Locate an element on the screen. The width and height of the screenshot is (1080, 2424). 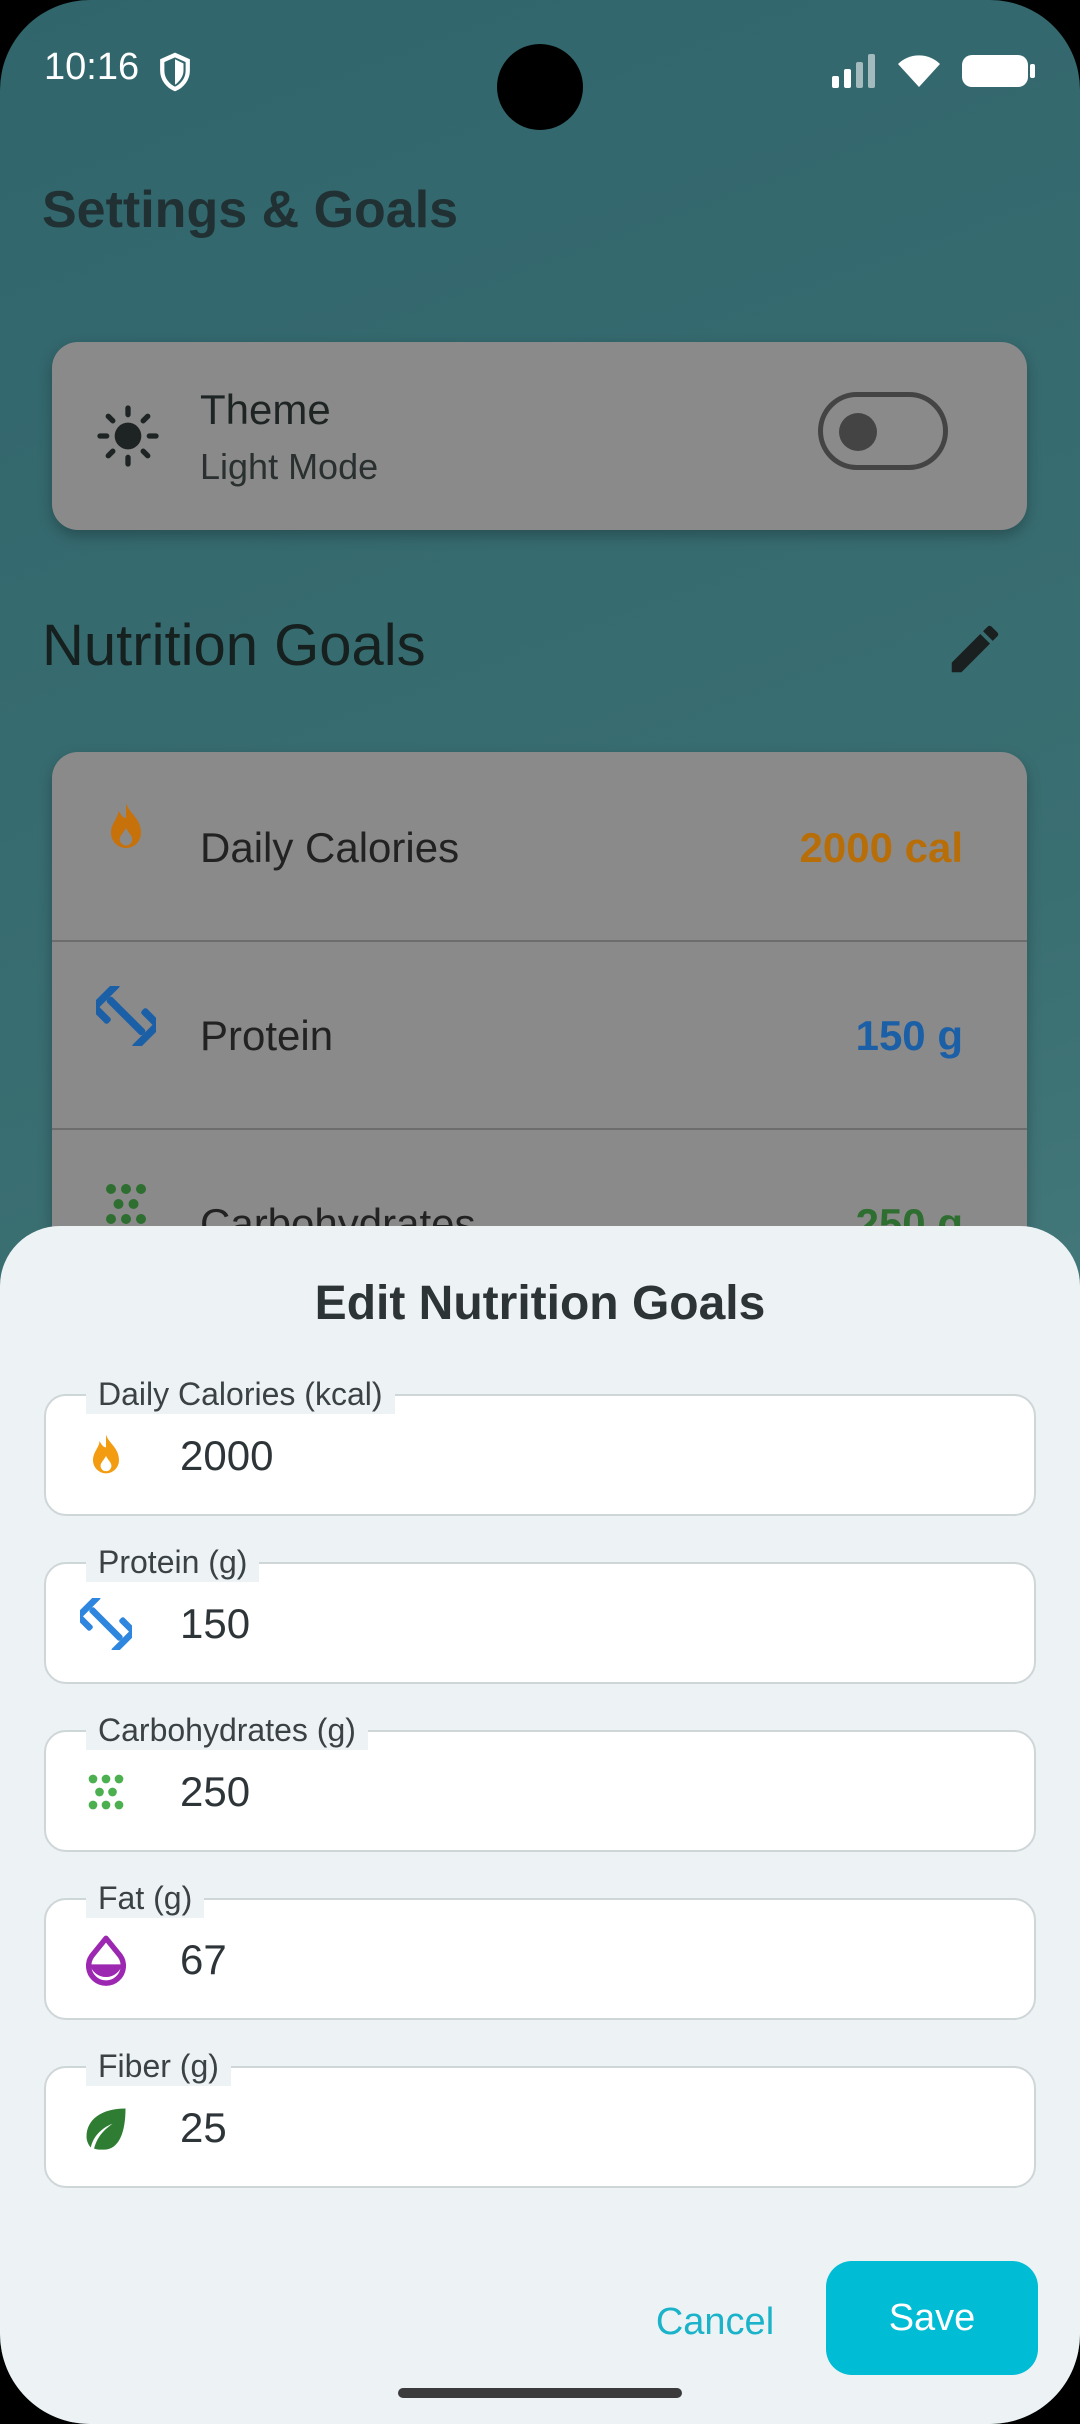
goal-label: Protein is located at coordinates (267, 1035).